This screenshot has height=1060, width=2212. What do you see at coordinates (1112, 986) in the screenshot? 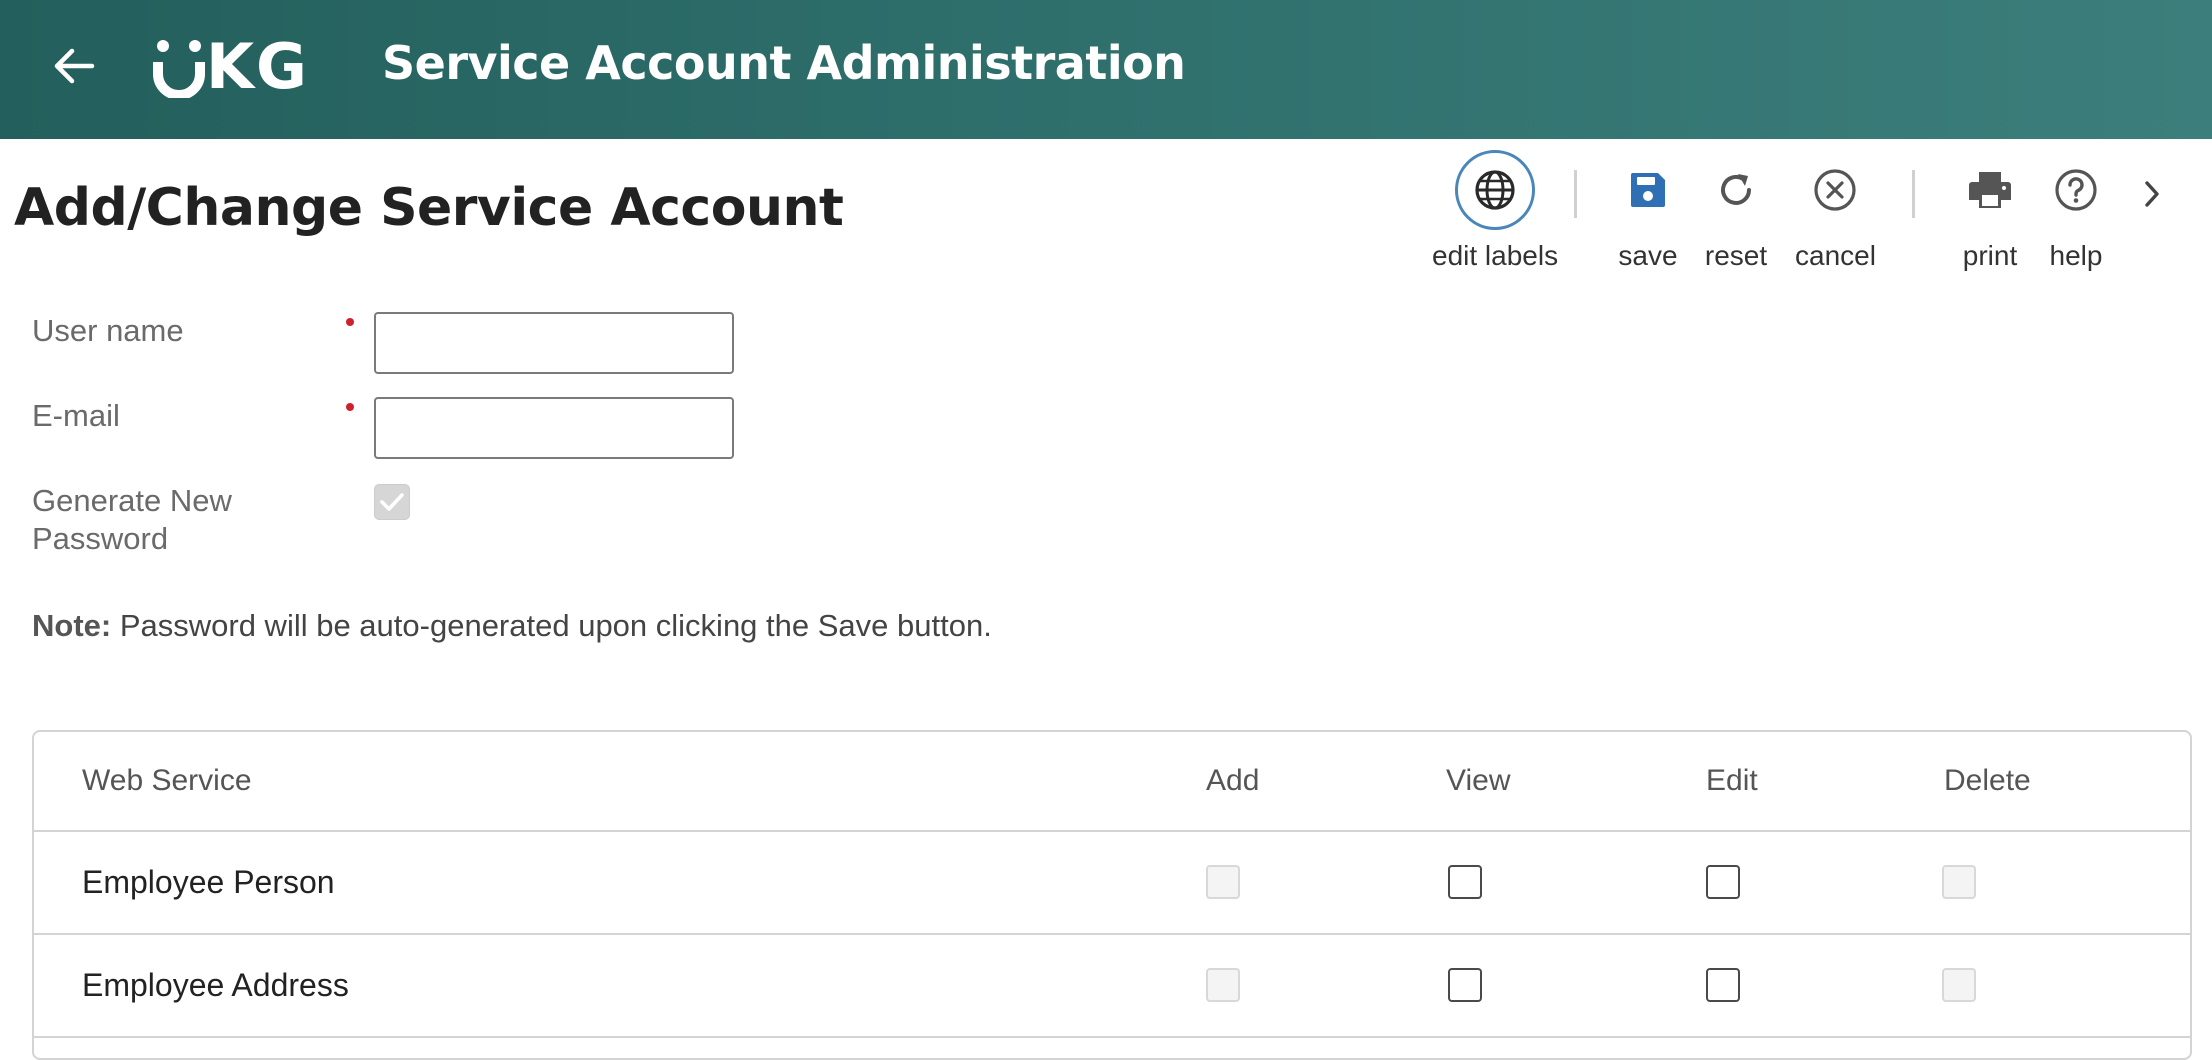
I see `table-row: Employee Address` at bounding box center [1112, 986].